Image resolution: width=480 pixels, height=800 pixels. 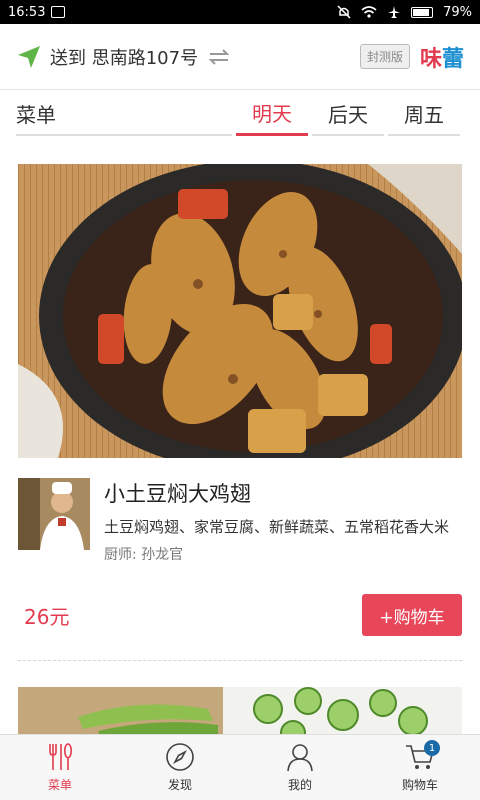 What do you see at coordinates (240, 615) in the screenshot?
I see `price-row: 26元 +购物车` at bounding box center [240, 615].